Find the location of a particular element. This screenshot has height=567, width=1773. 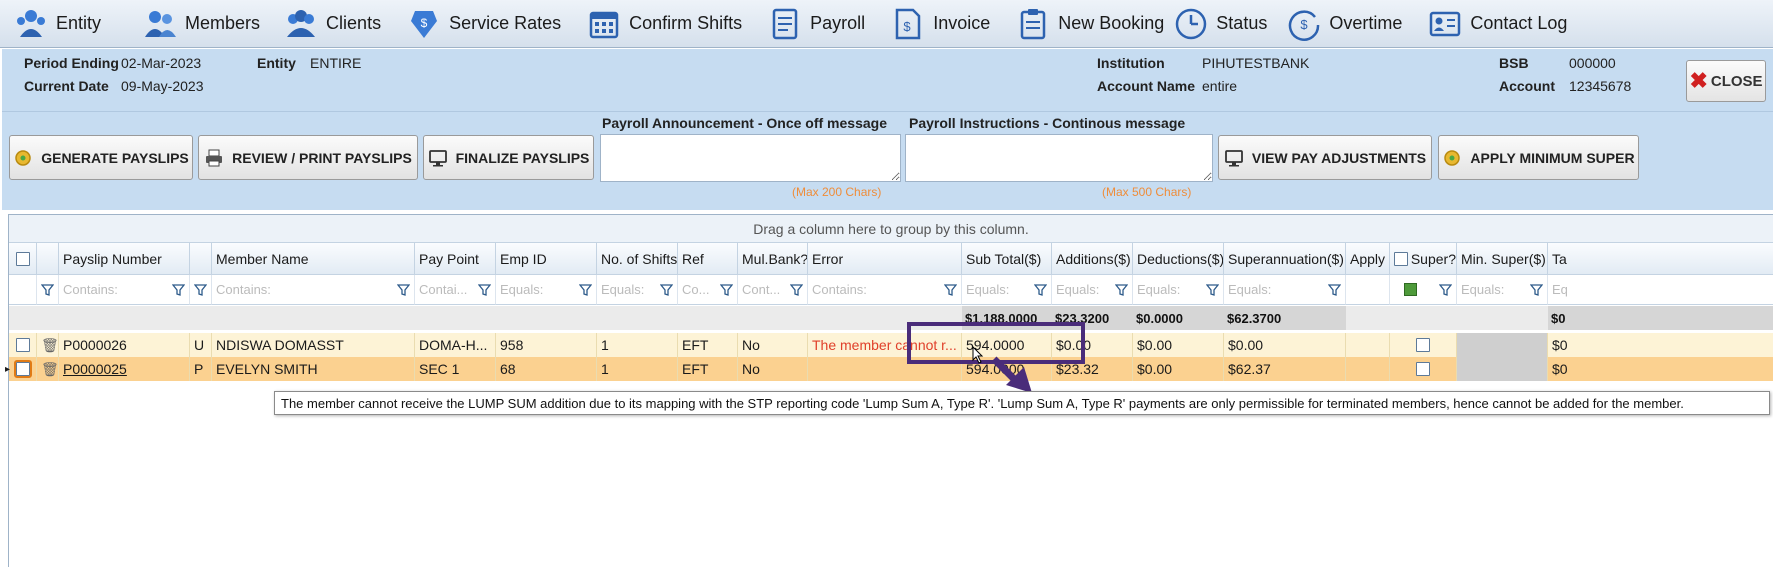

view-pay-adjustments-button: VIEW PAY ADJUSTMENTS is located at coordinates (1325, 157).